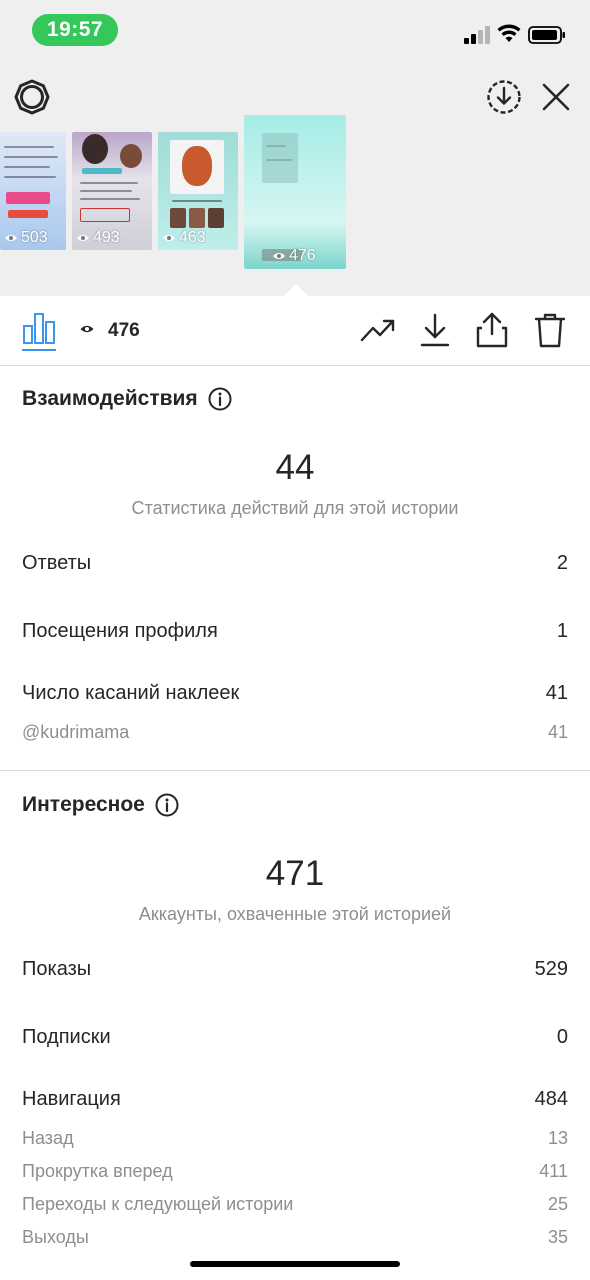 The width and height of the screenshot is (590, 1280). Describe the element at coordinates (295, 969) in the screenshot. I see `stat-row-impressions: Показы 529` at that location.